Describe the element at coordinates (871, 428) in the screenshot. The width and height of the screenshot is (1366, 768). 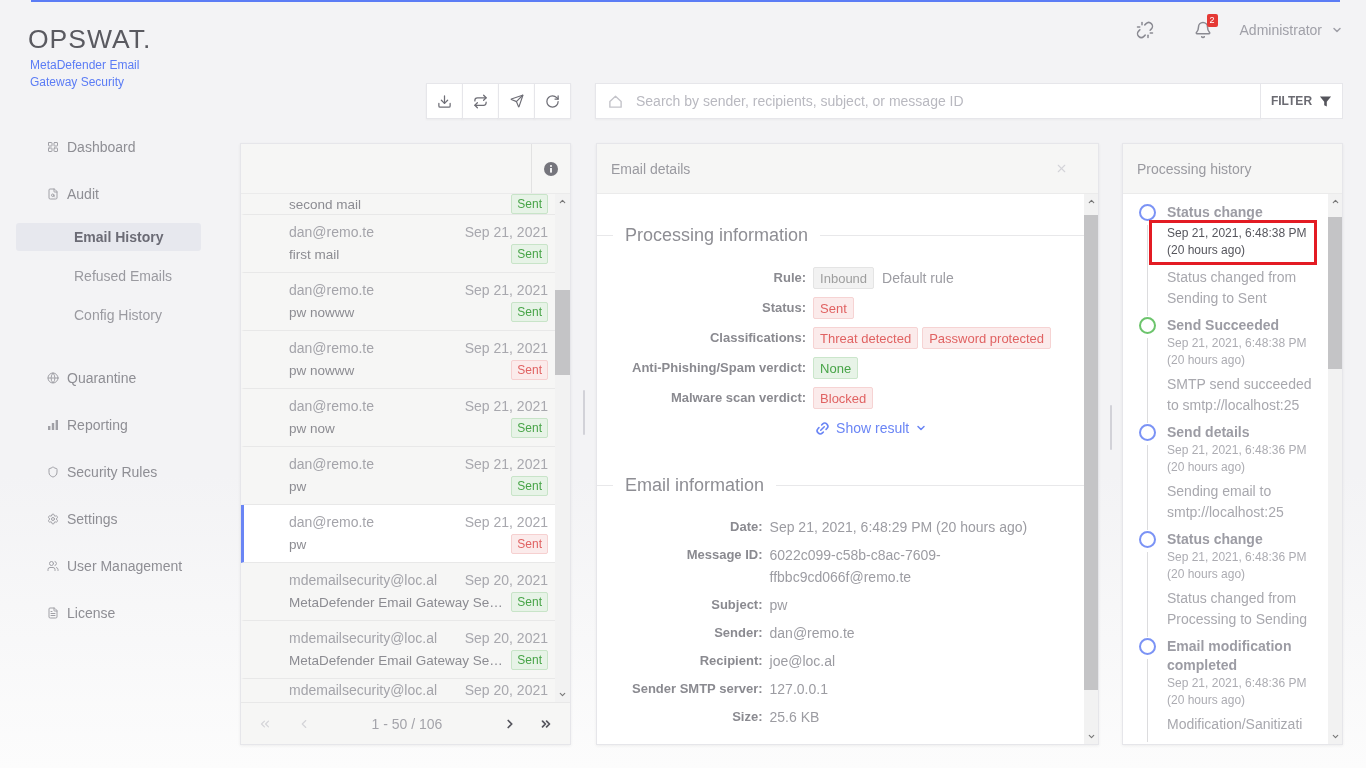
I see `show-result-link: Show result` at that location.